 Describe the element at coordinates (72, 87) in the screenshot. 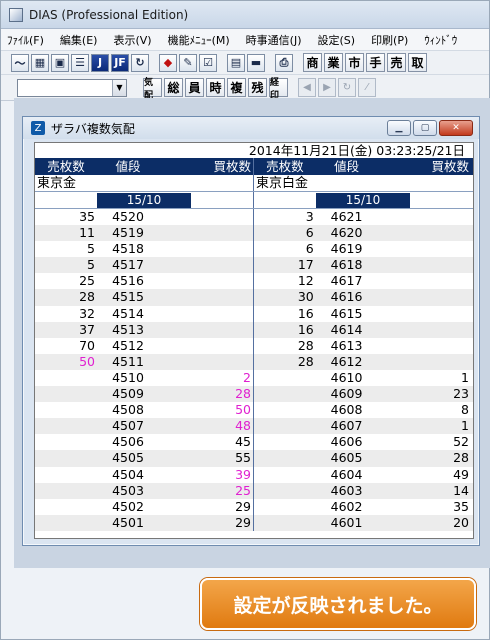

I see `symbol-combo: ▼` at that location.